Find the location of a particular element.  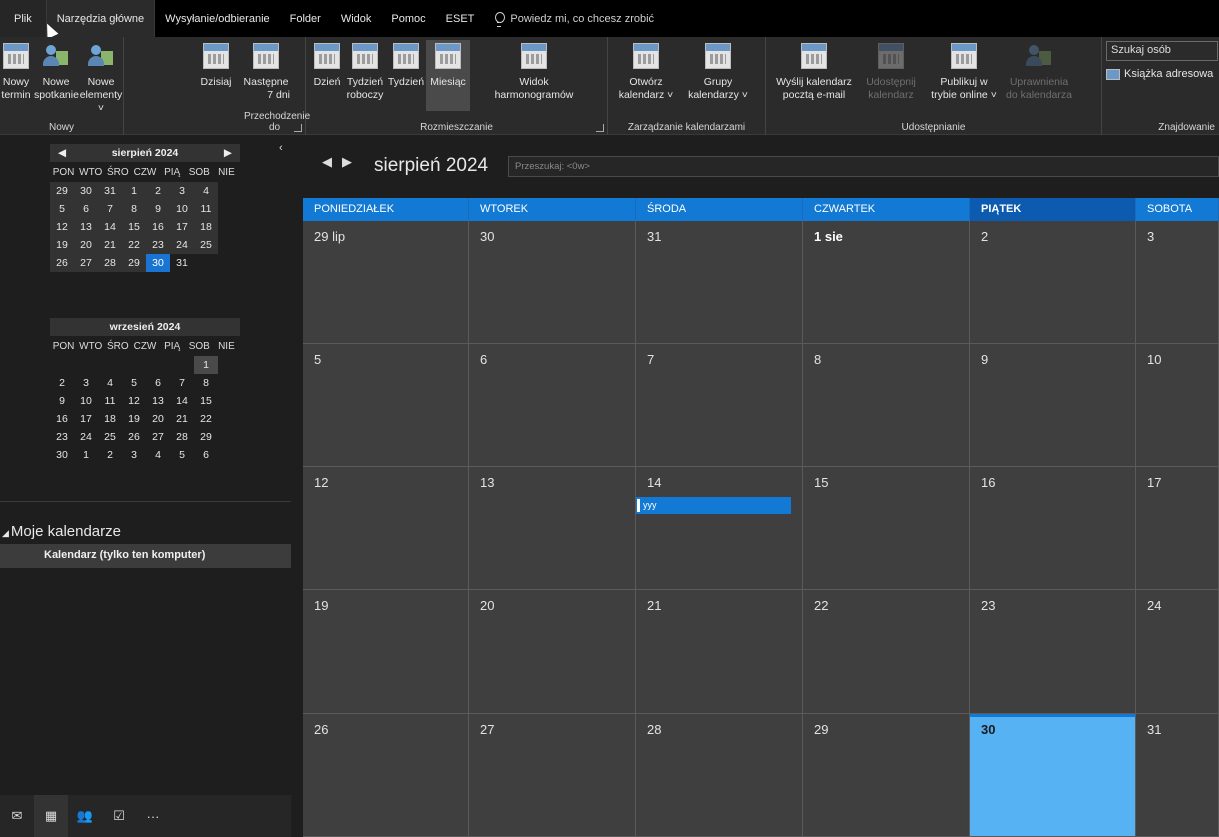

day-cell: 27 is located at coordinates (552, 775).